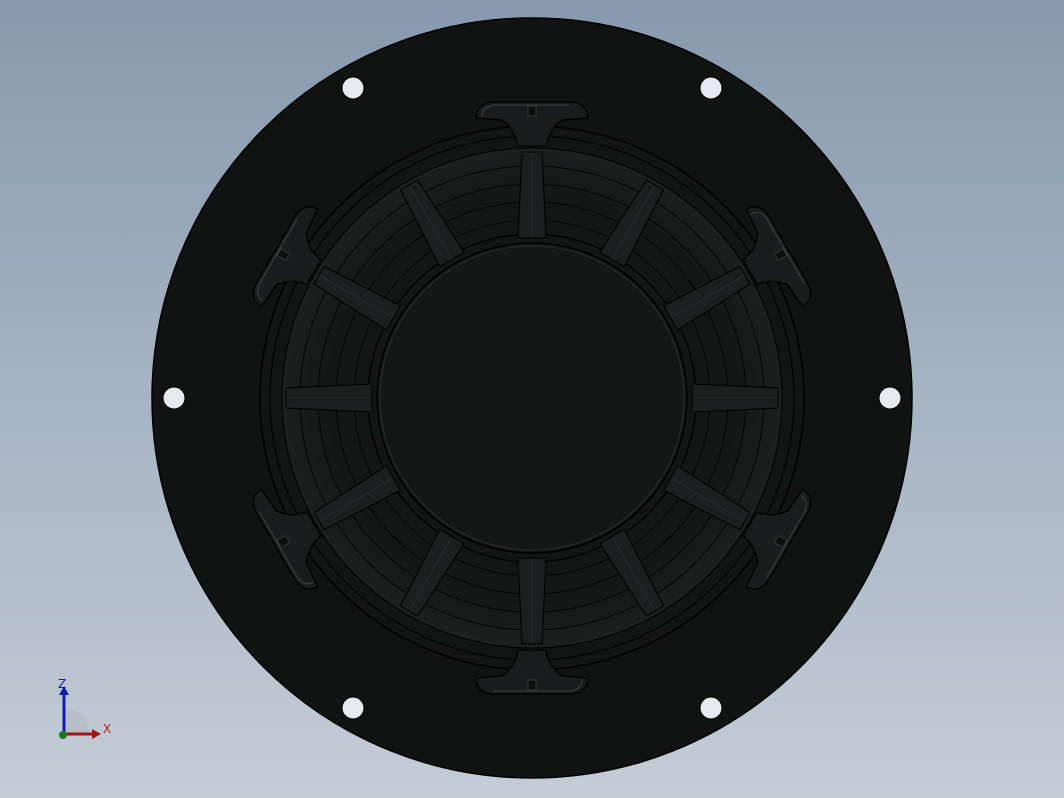  I want to click on triad-x-label: X, so click(107, 729).